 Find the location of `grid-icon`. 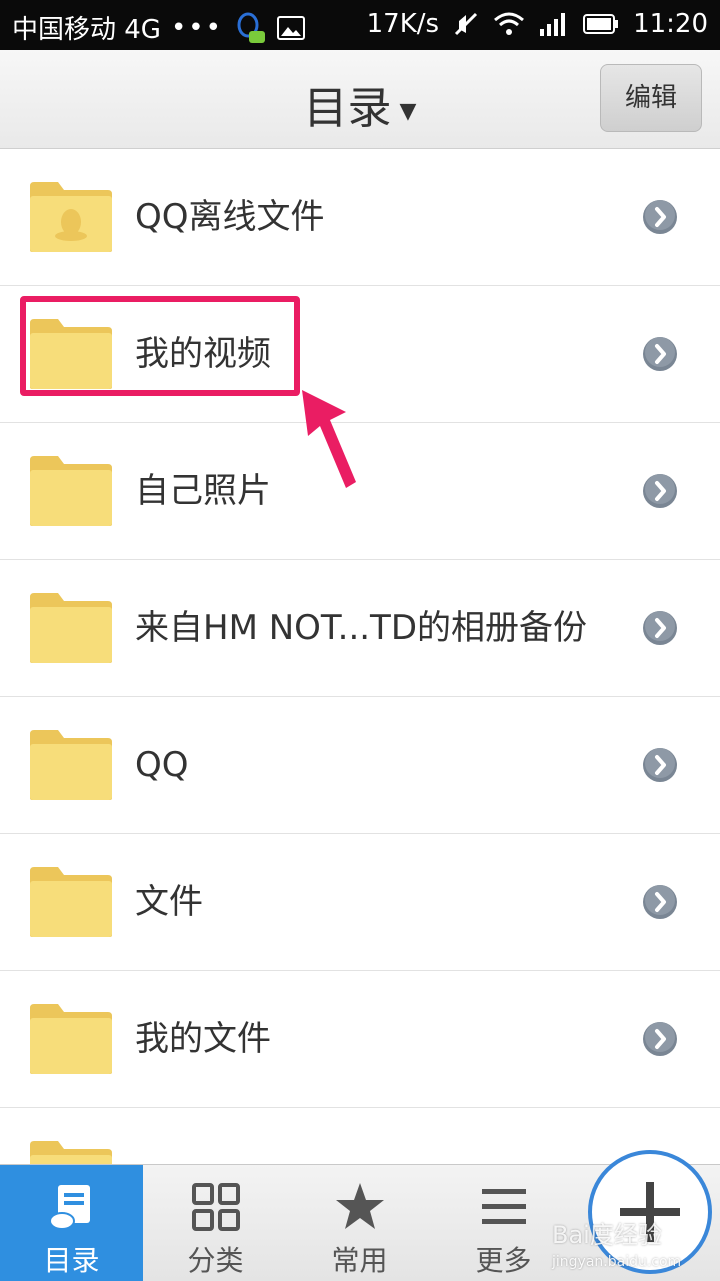

grid-icon is located at coordinates (216, 1207).